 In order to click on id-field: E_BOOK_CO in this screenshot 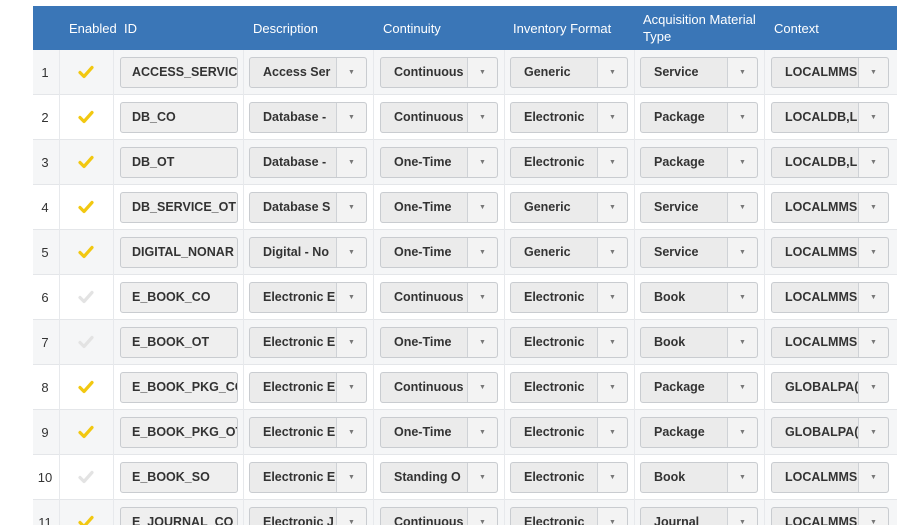, I will do `click(179, 297)`.